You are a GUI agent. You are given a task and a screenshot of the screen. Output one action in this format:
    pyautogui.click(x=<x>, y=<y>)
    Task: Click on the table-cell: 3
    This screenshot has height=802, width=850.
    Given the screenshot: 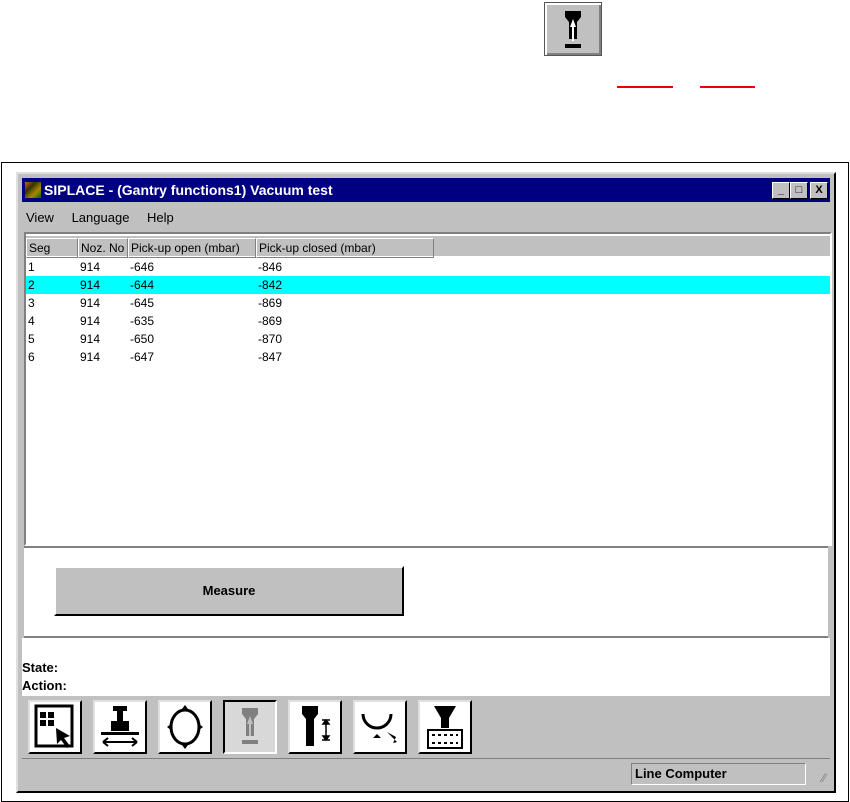 What is the action you would take?
    pyautogui.click(x=31, y=303)
    